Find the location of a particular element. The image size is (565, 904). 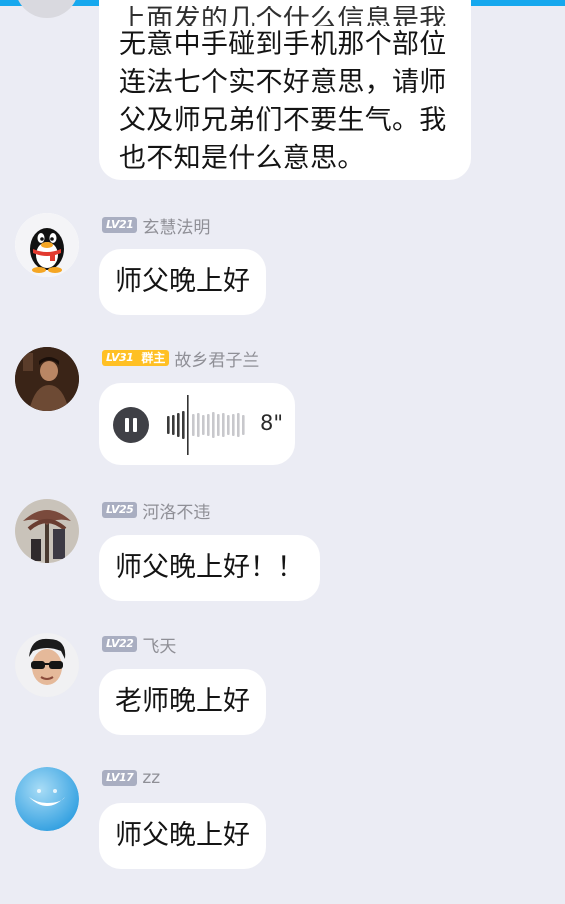

message-line: 无意中手碰到手机那个部位 is located at coordinates (283, 44).